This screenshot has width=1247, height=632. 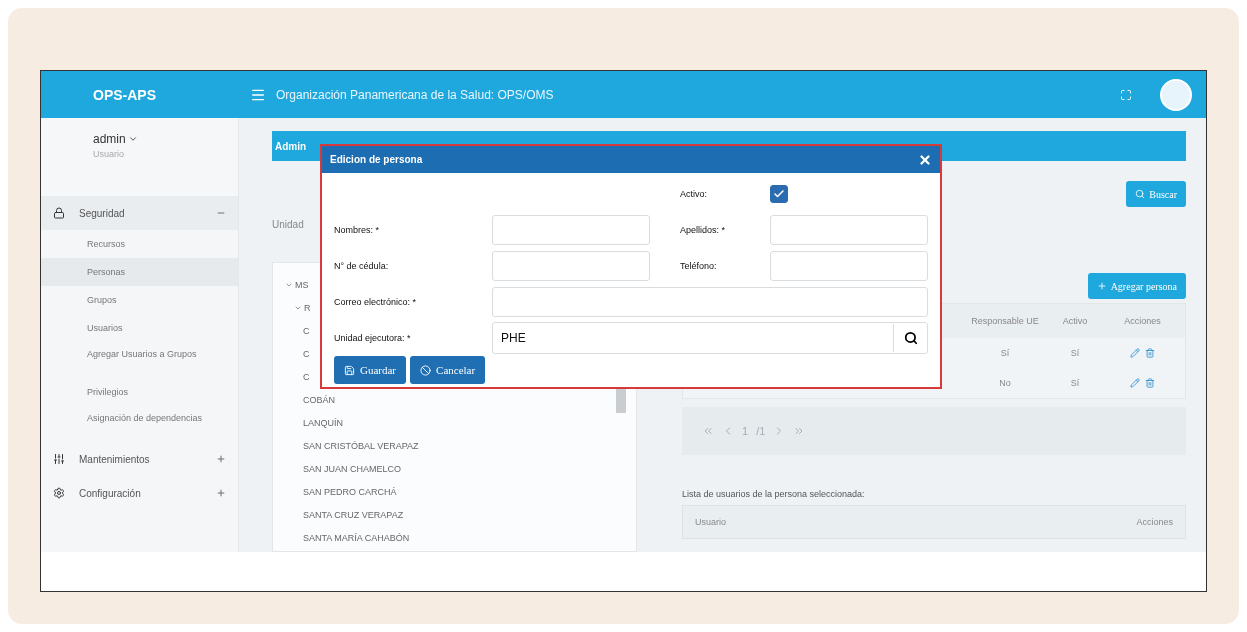 I want to click on user-role: Usuario, so click(x=109, y=154).